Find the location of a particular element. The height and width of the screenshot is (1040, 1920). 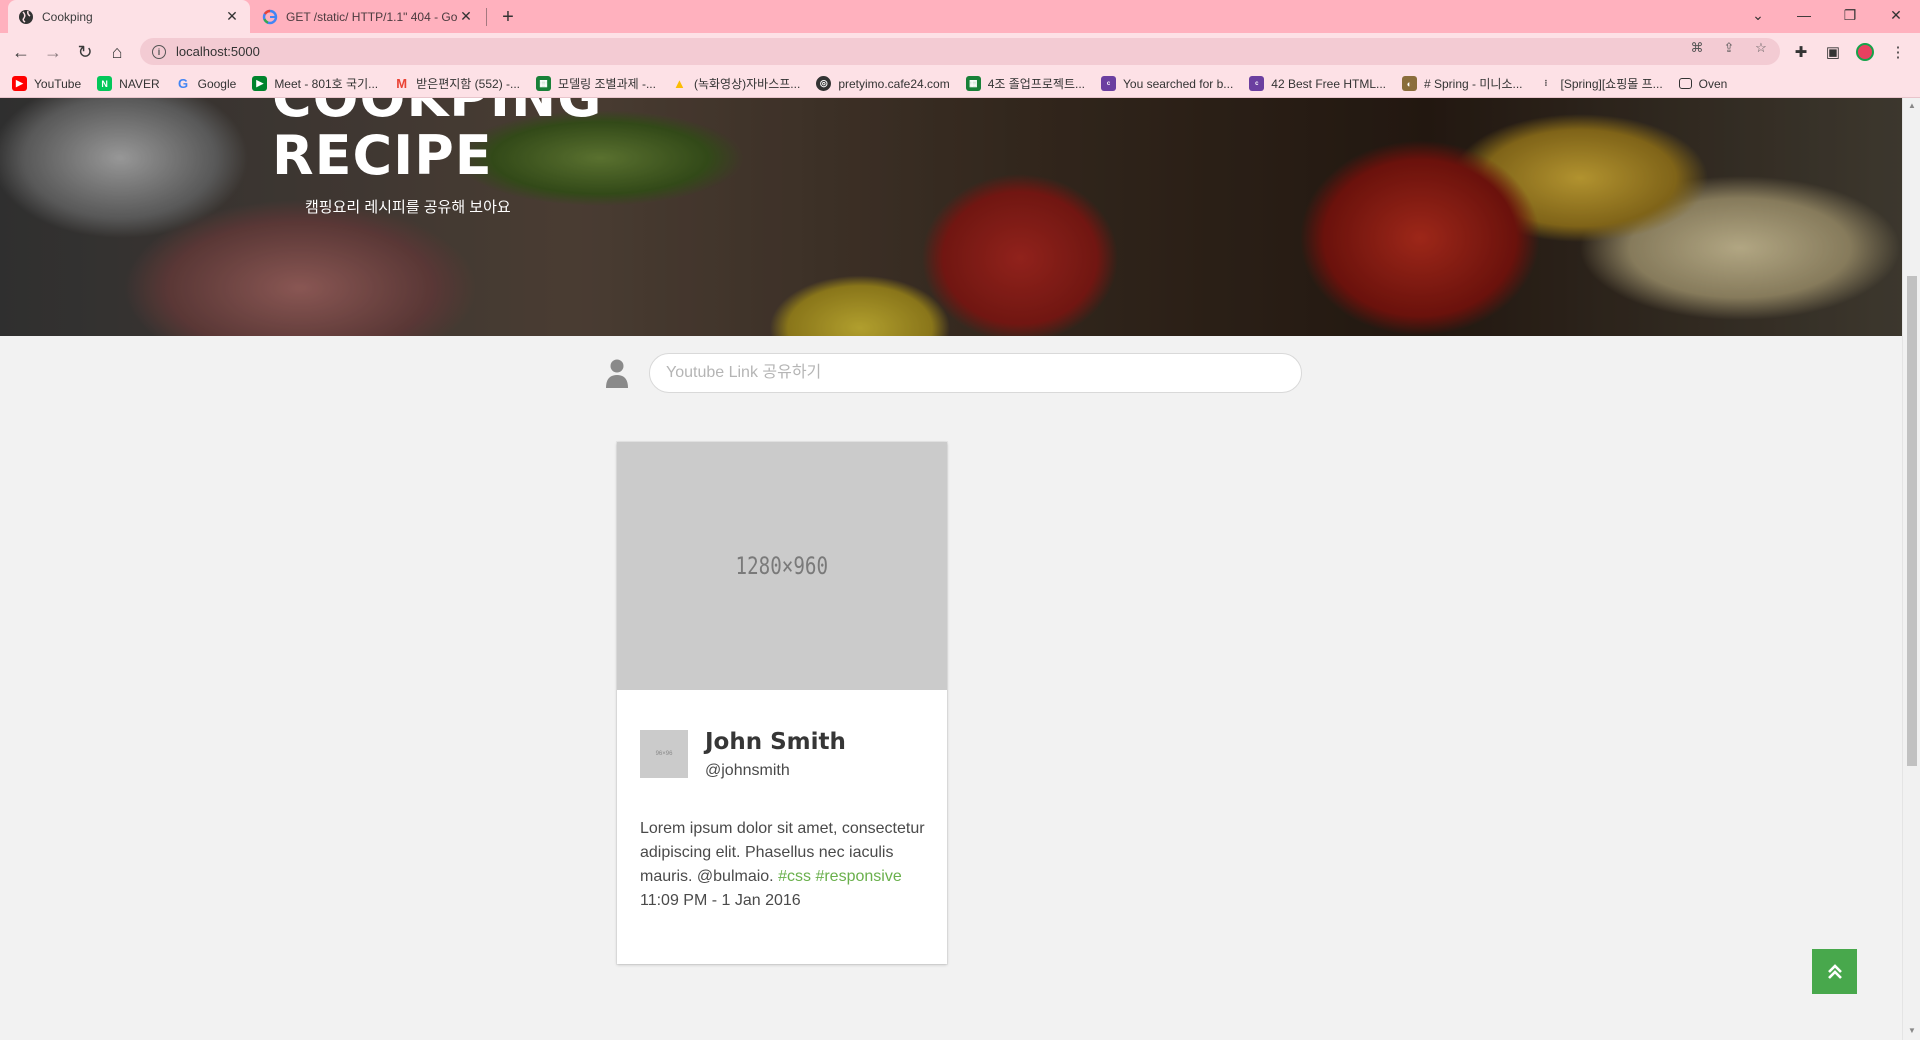

scroll-to-top-button is located at coordinates (1834, 971).